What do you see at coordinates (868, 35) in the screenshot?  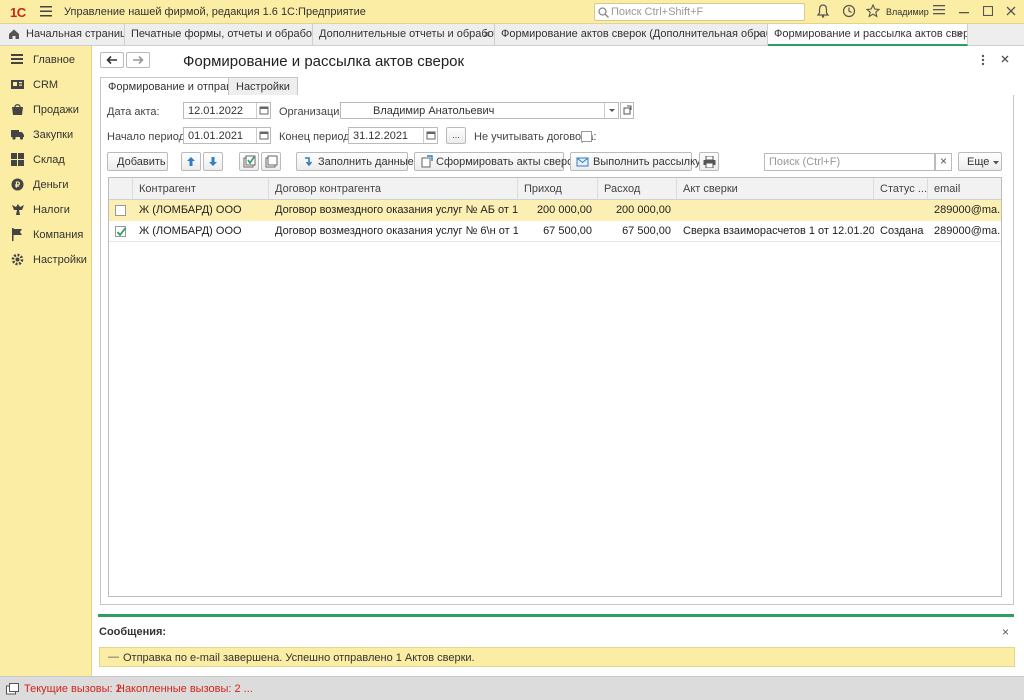 I see `tab-reconciliation-mailing: Формирование и рассылка актов сверок ×` at bounding box center [868, 35].